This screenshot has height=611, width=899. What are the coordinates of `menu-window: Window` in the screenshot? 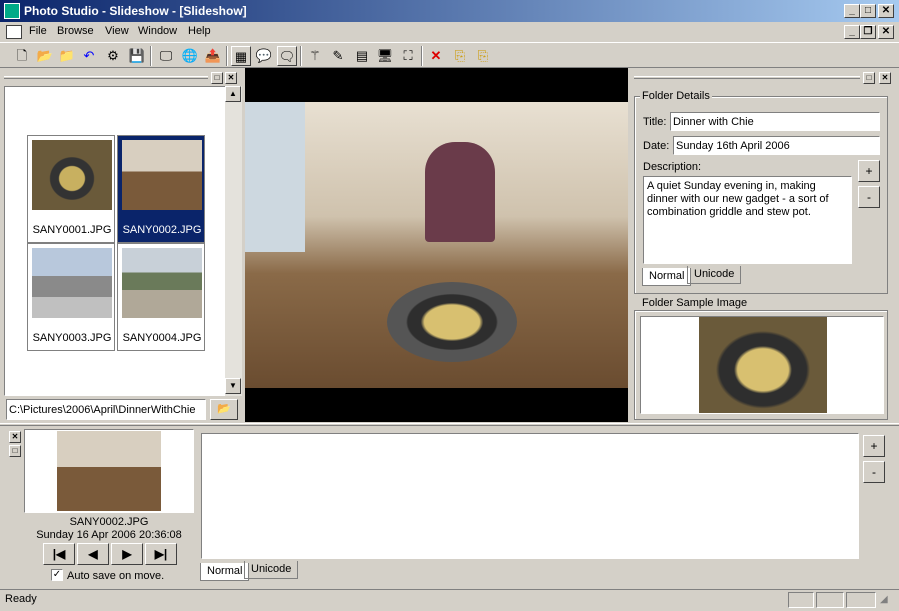 It's located at (157, 31).